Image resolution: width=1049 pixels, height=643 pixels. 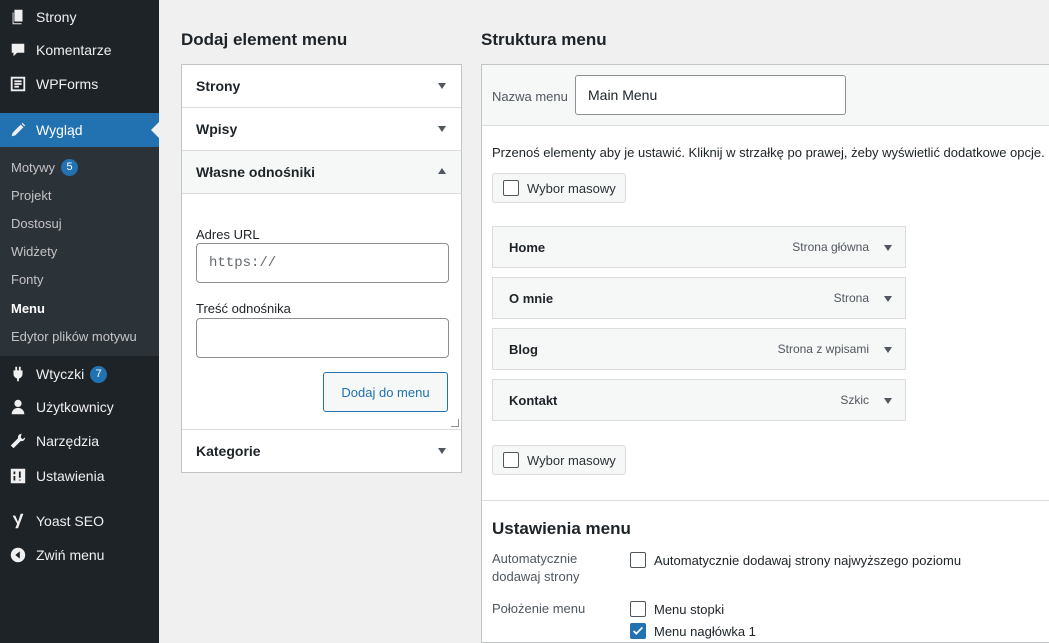 I want to click on location-header-checkbox, so click(x=638, y=631).